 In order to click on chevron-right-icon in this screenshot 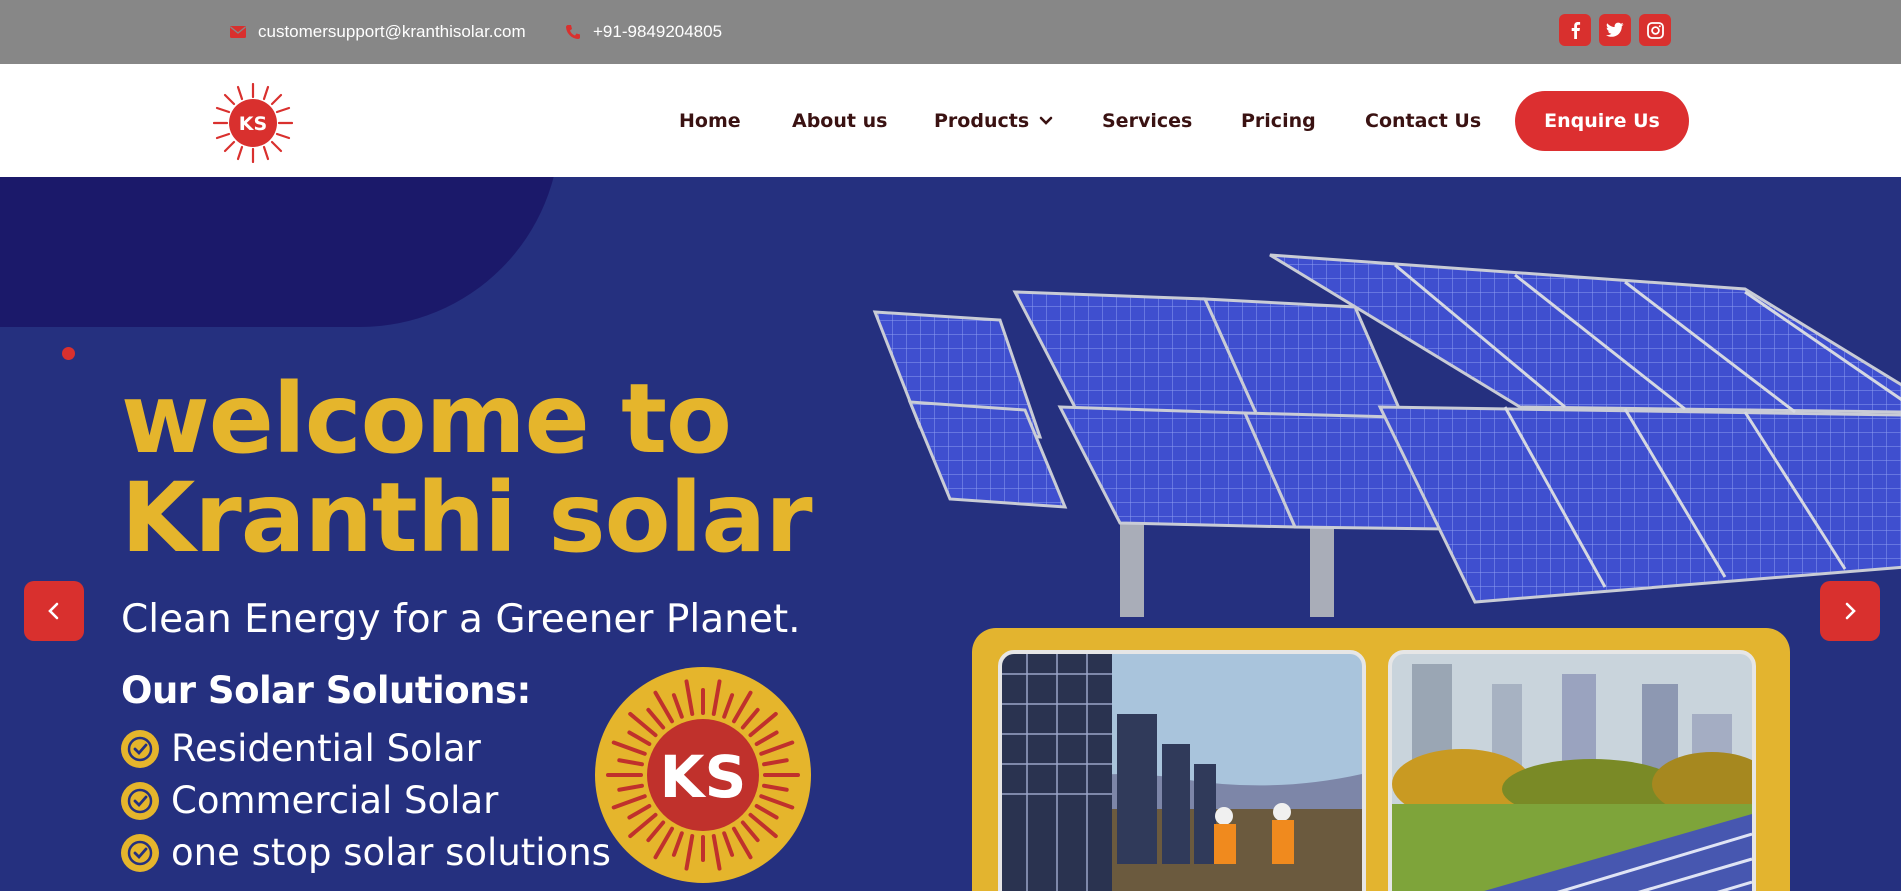, I will do `click(1850, 611)`.